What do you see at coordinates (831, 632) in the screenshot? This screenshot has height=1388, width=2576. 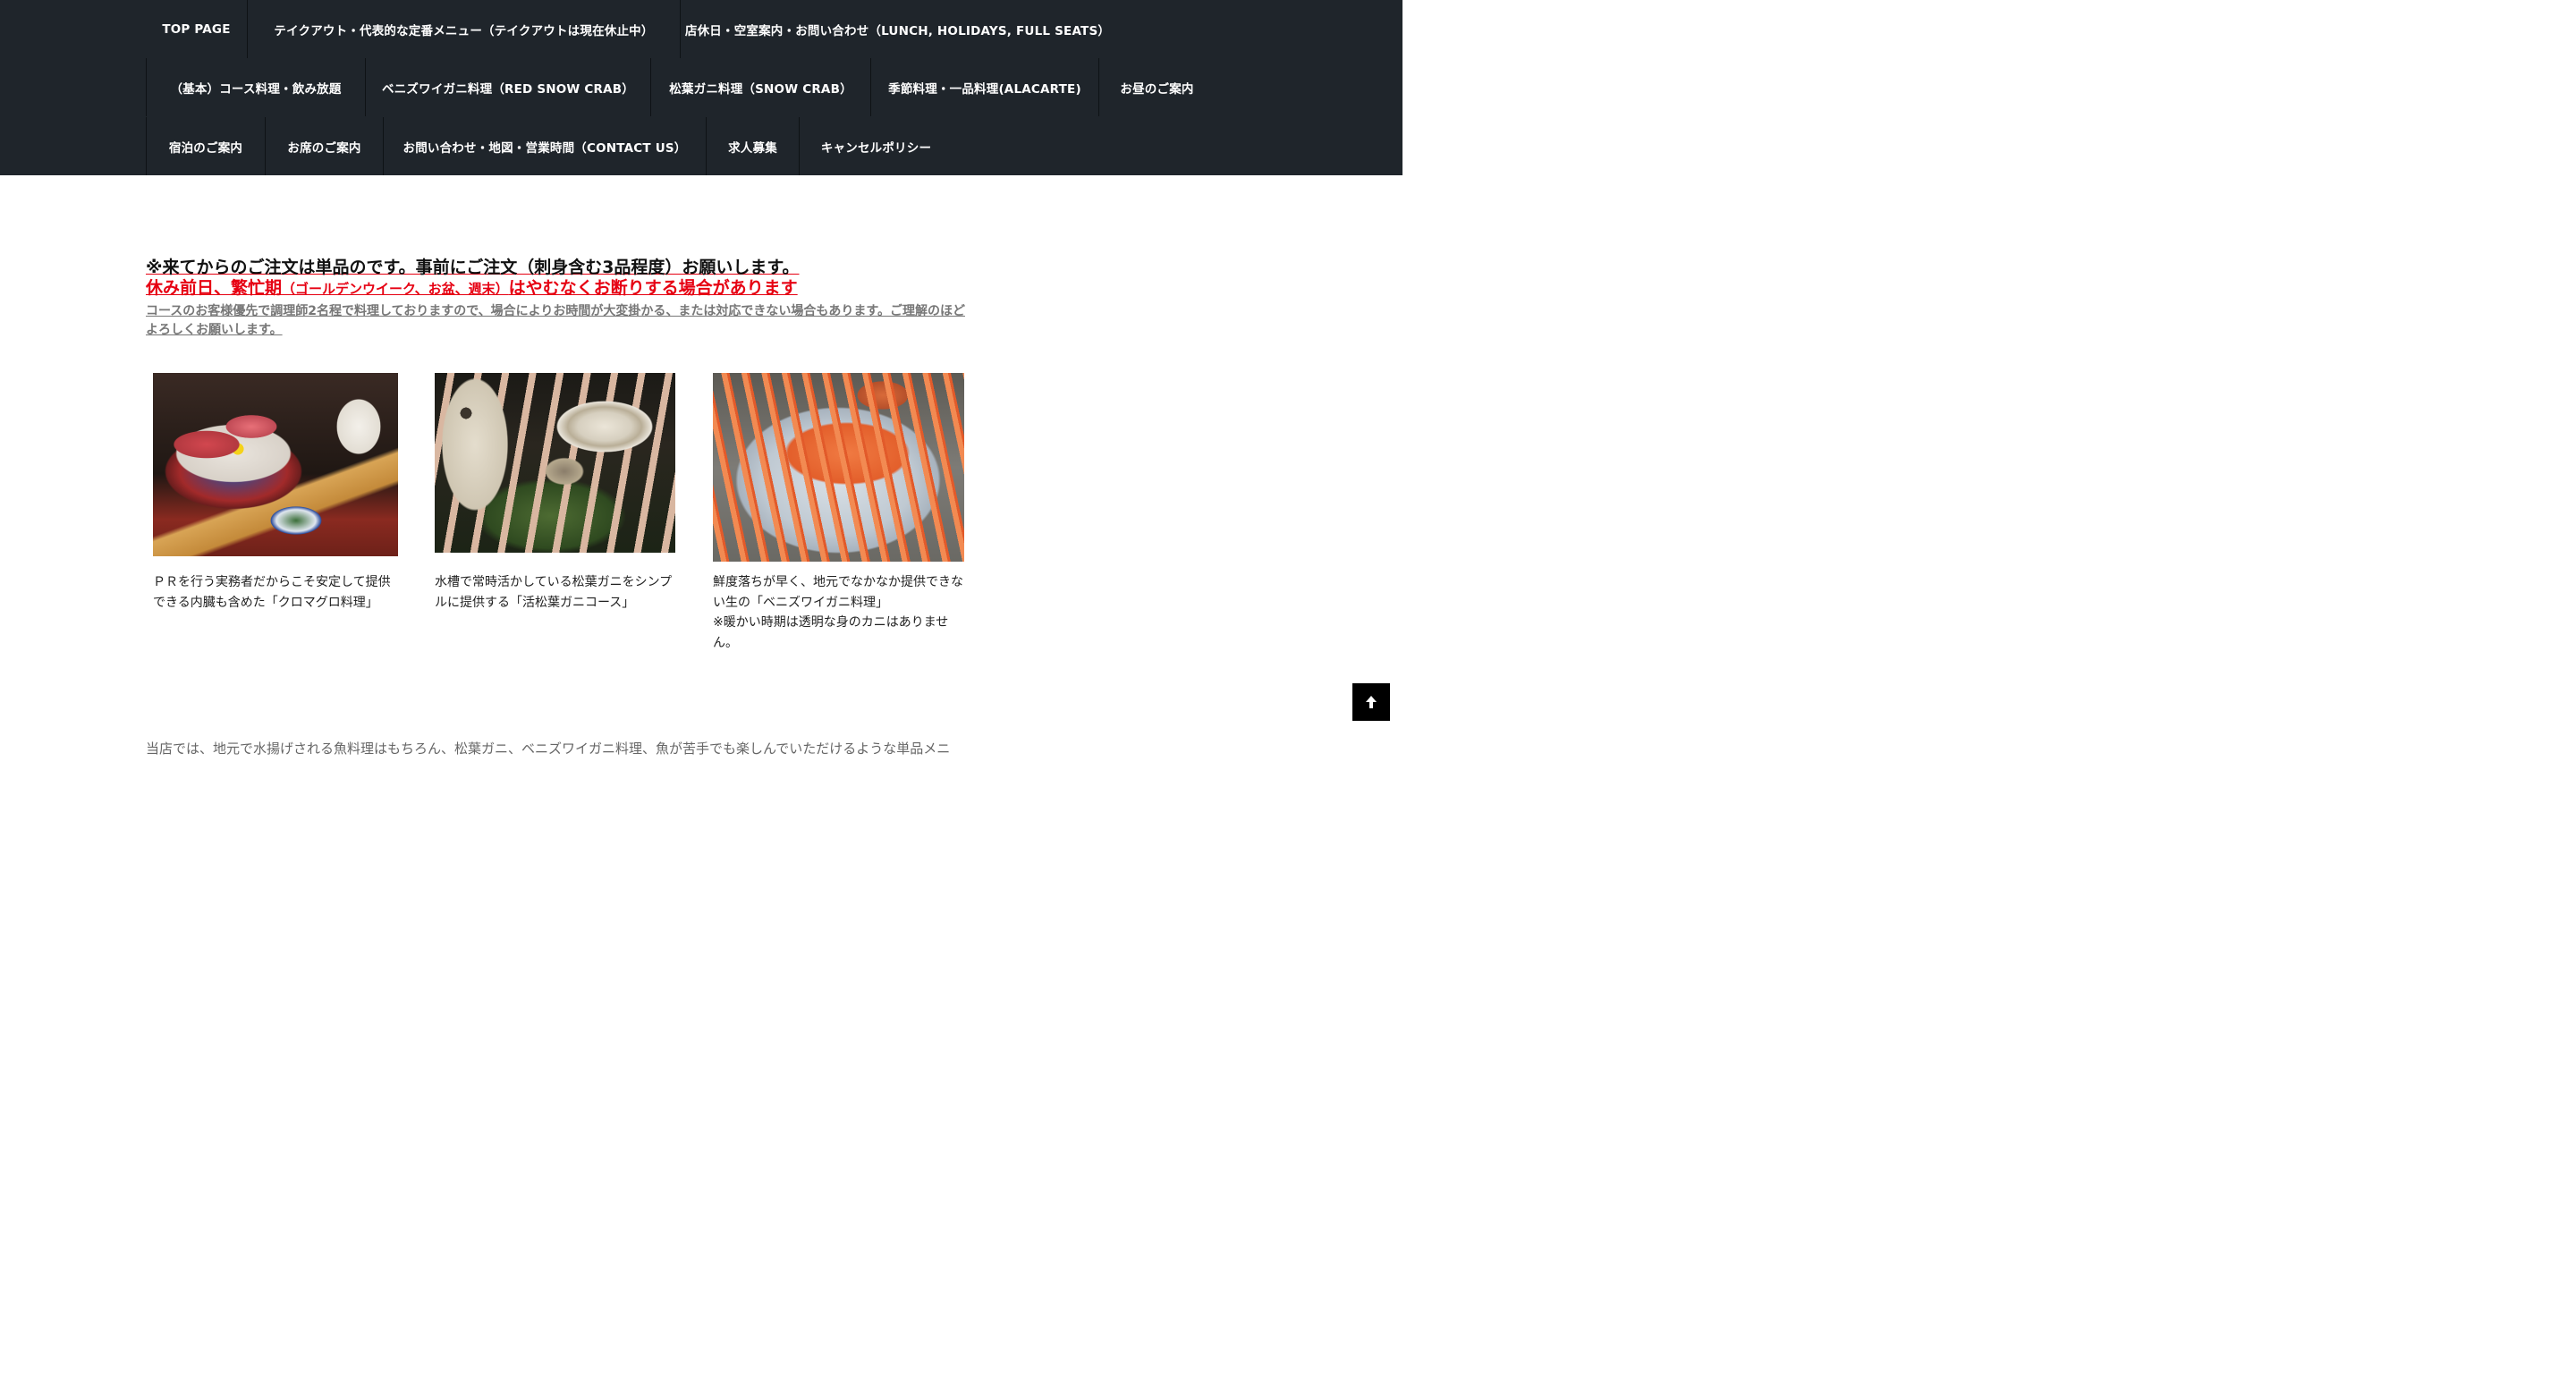 I see `card-caption-note: ※暖かい時期は透明な身のカニはありません。` at bounding box center [831, 632].